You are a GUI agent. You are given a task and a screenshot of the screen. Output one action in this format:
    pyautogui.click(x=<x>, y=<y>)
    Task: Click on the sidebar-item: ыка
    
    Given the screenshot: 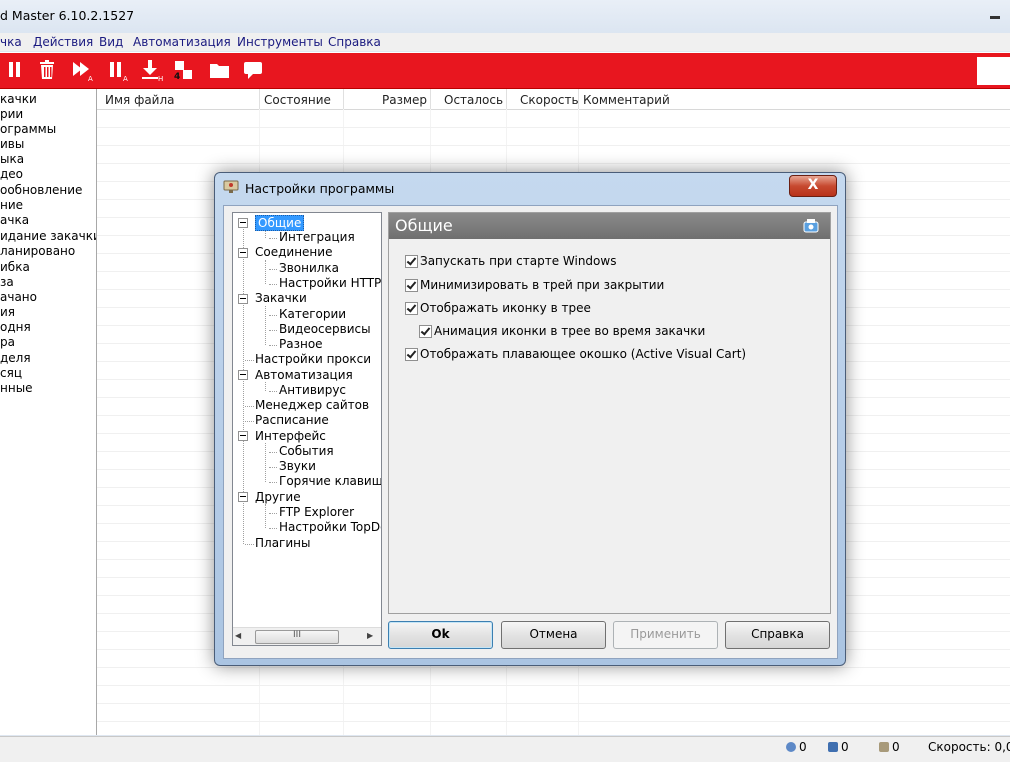 What is the action you would take?
    pyautogui.click(x=12, y=159)
    